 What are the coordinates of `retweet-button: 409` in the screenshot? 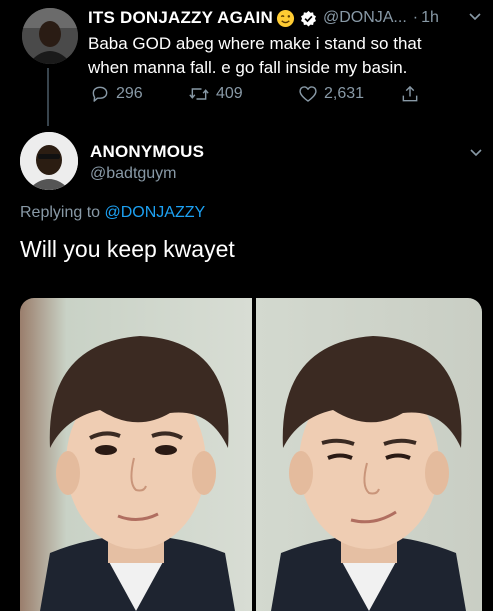 It's located at (215, 94).